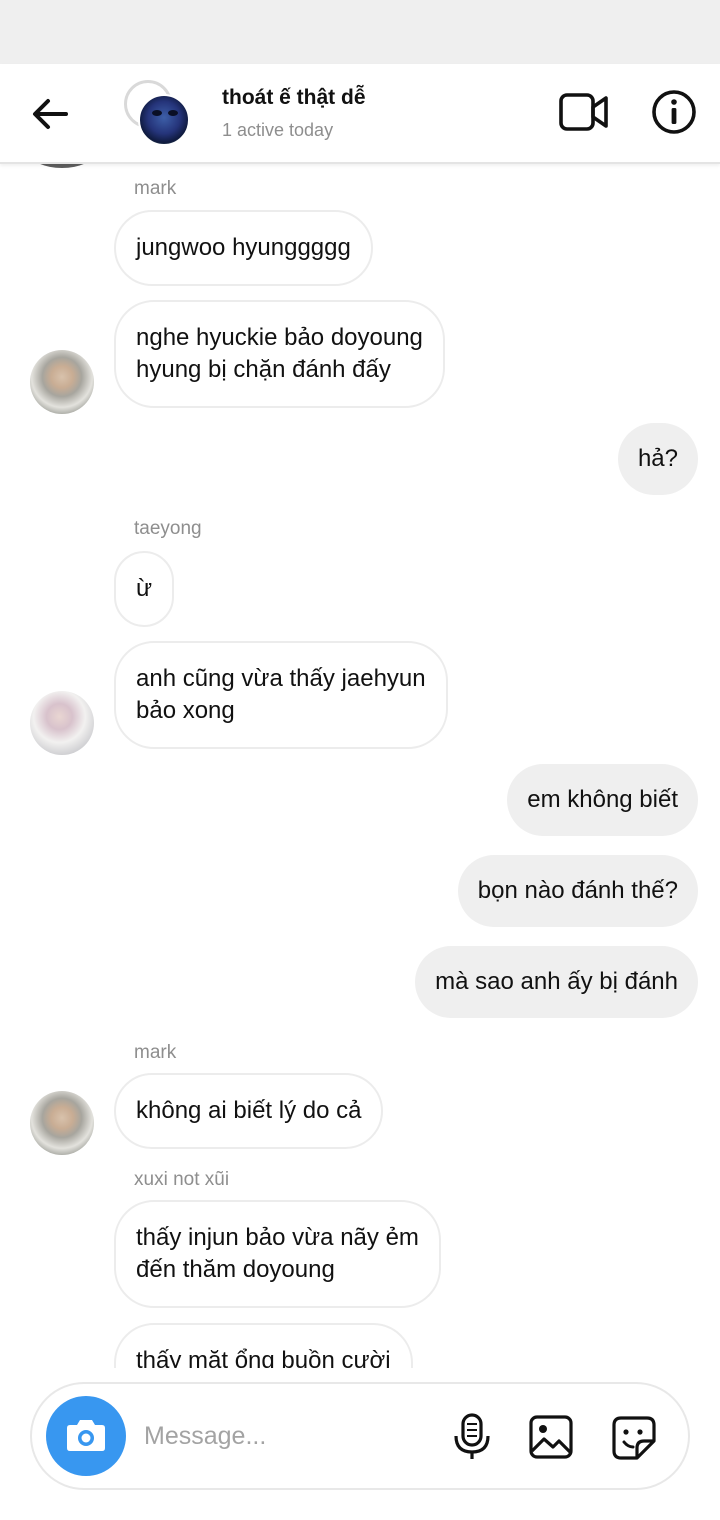 The image size is (720, 1520). I want to click on message-bubble: anh cũng vừa thấy jaehyun bảo xong, so click(281, 695).